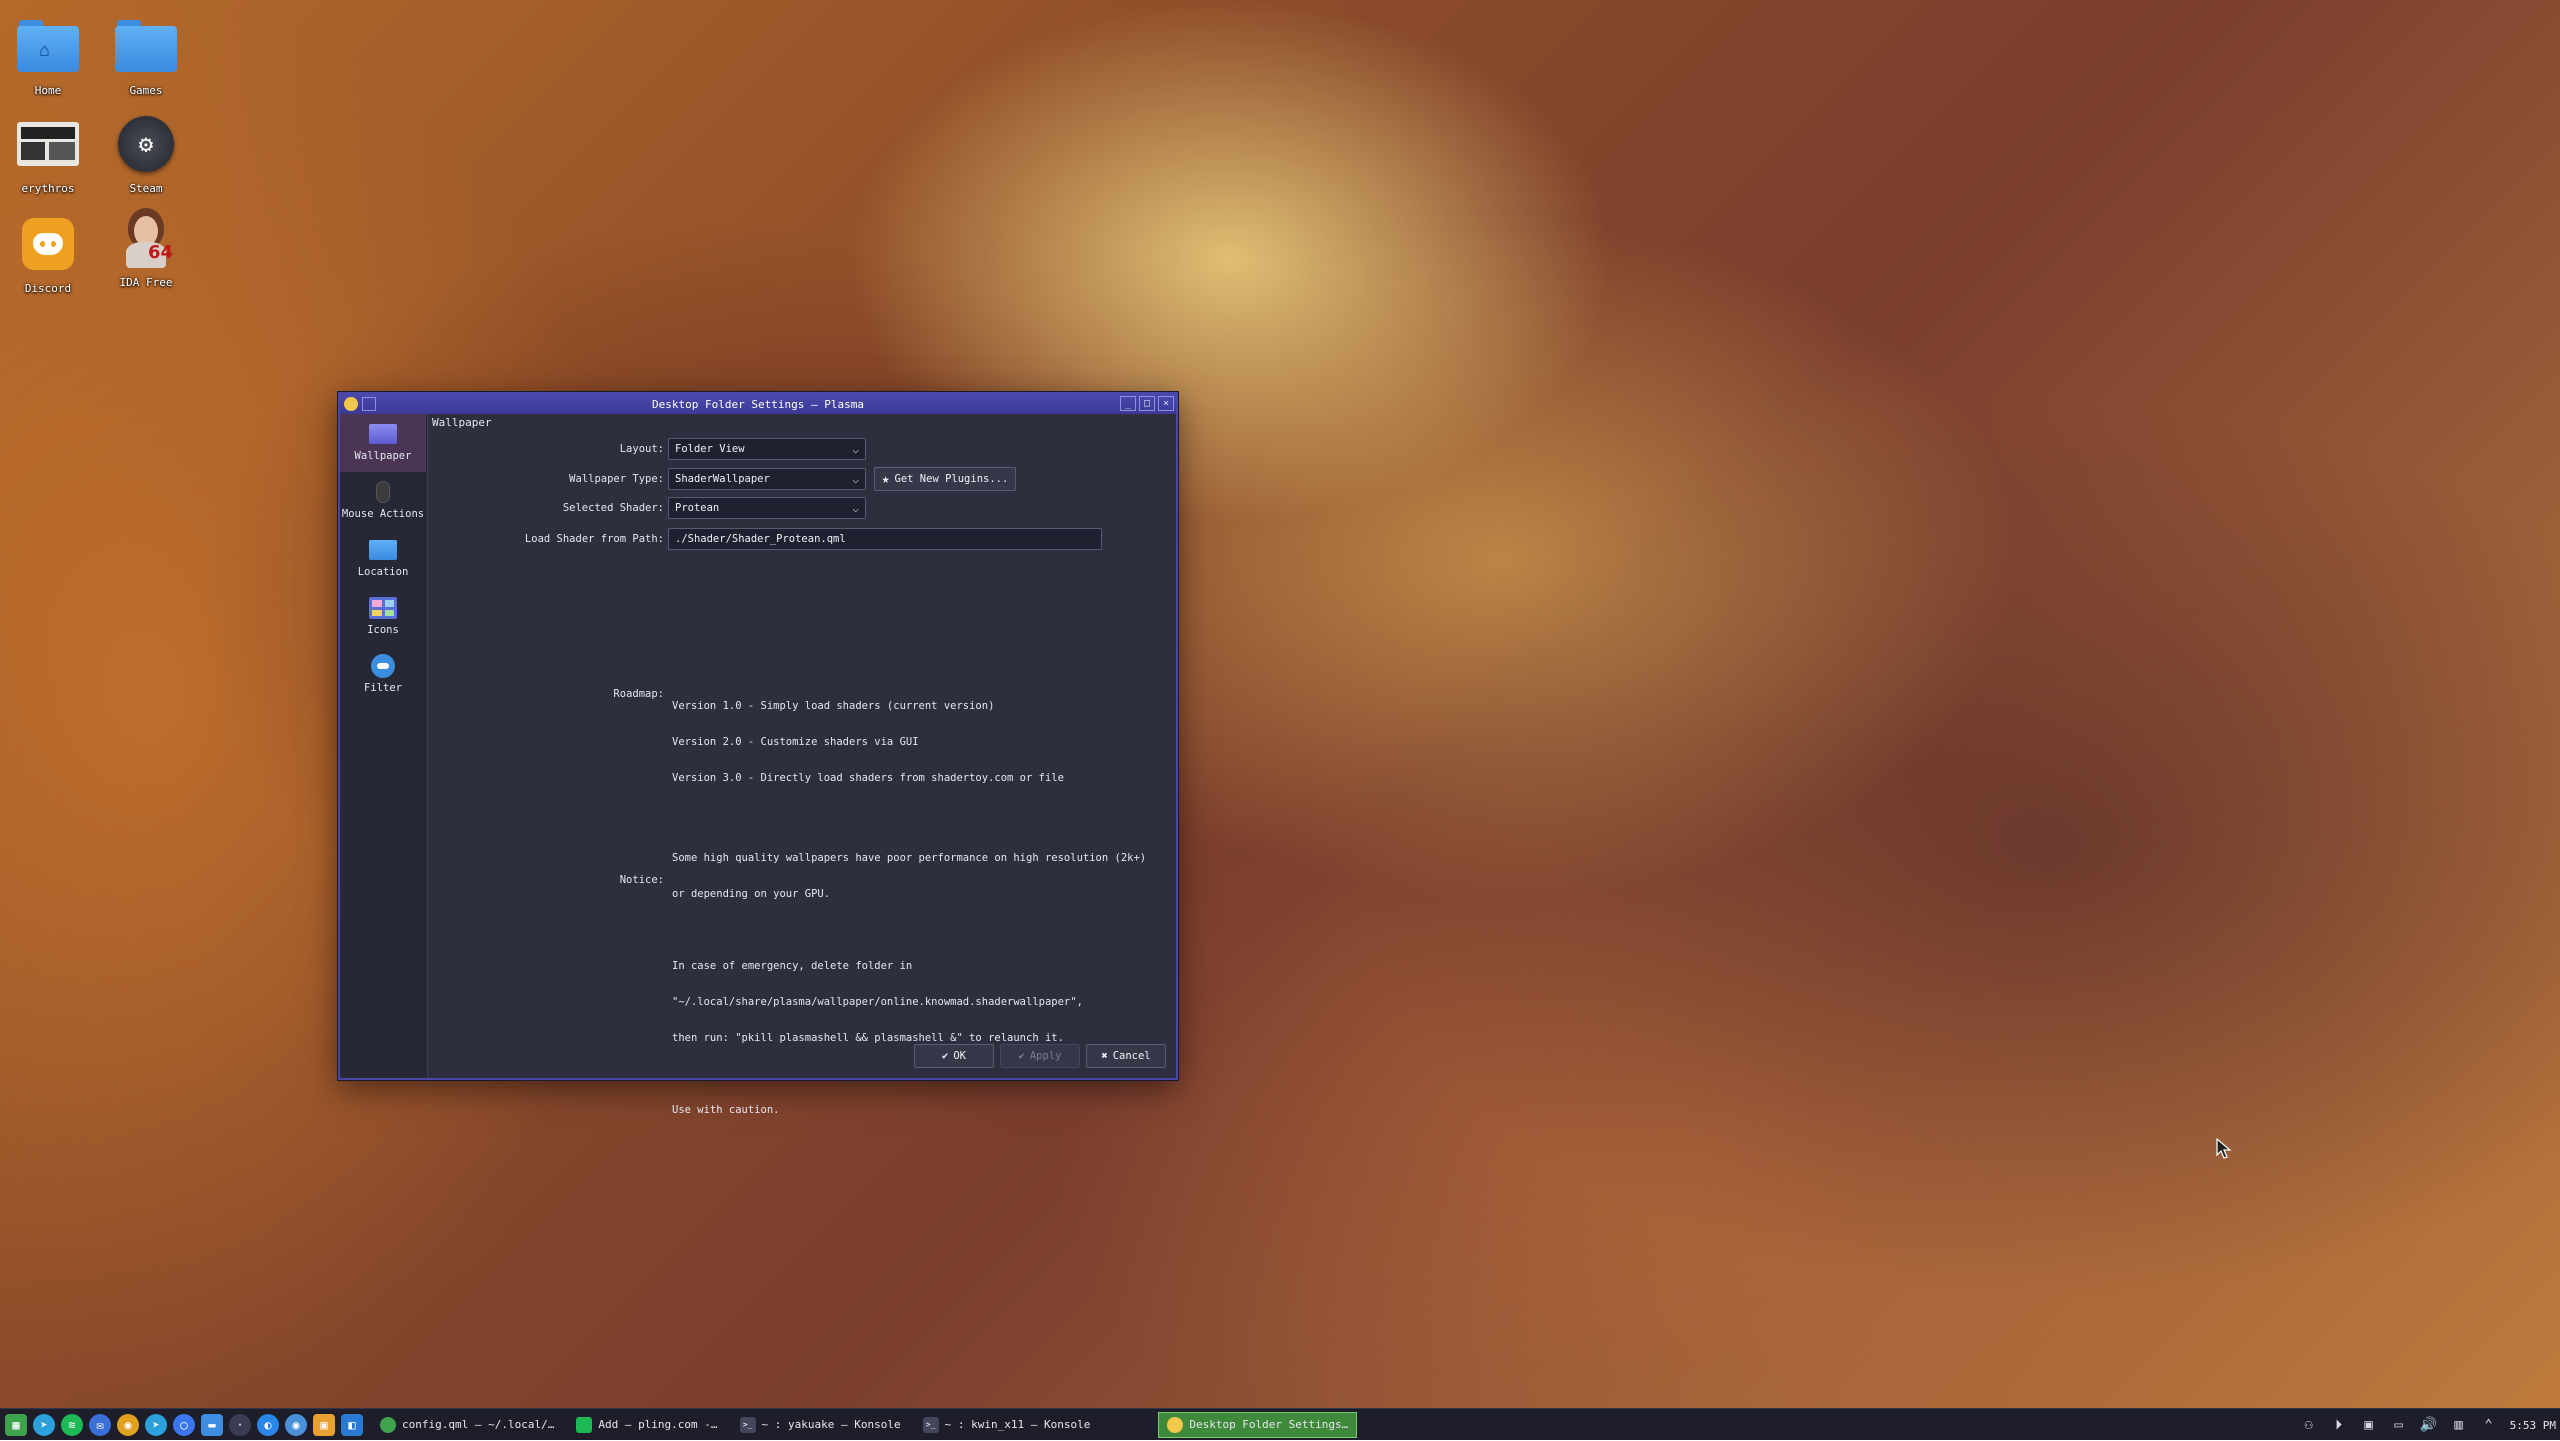 The image size is (2560, 1441). I want to click on display-icon: ▭, so click(2399, 1425).